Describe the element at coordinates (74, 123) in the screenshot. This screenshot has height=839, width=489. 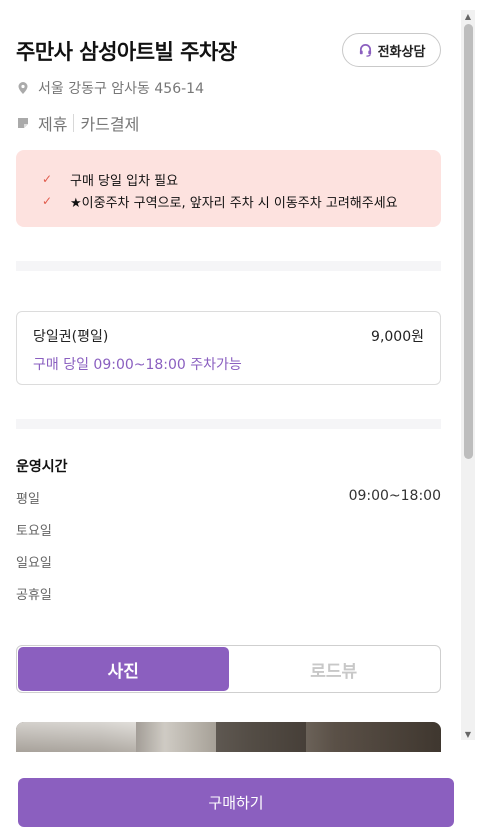
I see `tag-divider` at that location.